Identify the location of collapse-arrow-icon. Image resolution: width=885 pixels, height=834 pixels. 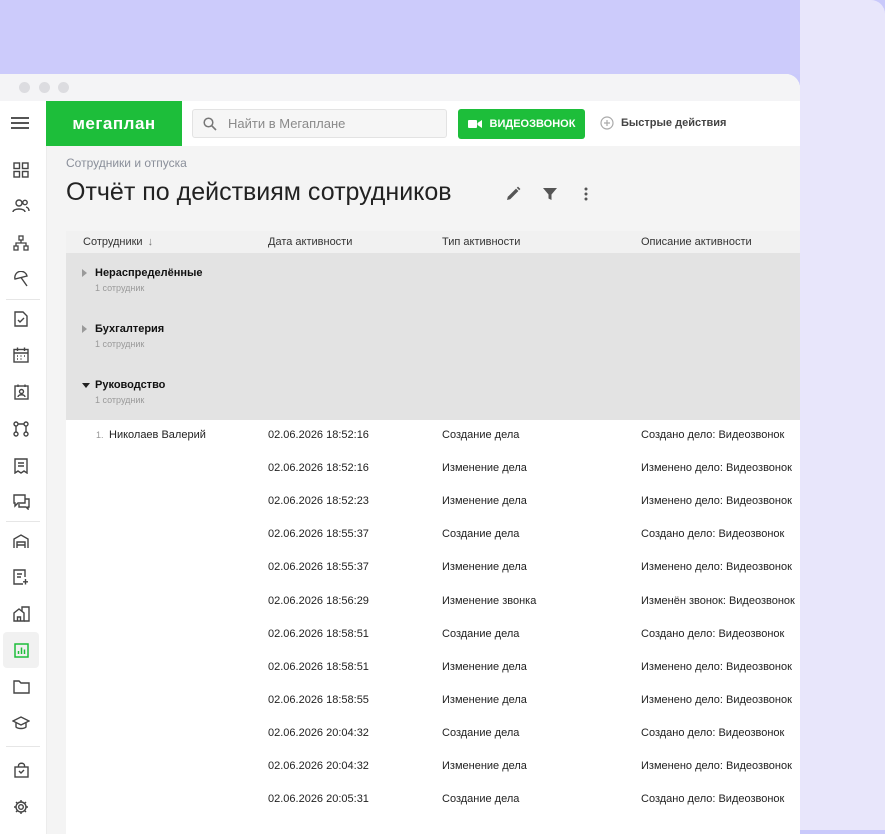
(86, 385).